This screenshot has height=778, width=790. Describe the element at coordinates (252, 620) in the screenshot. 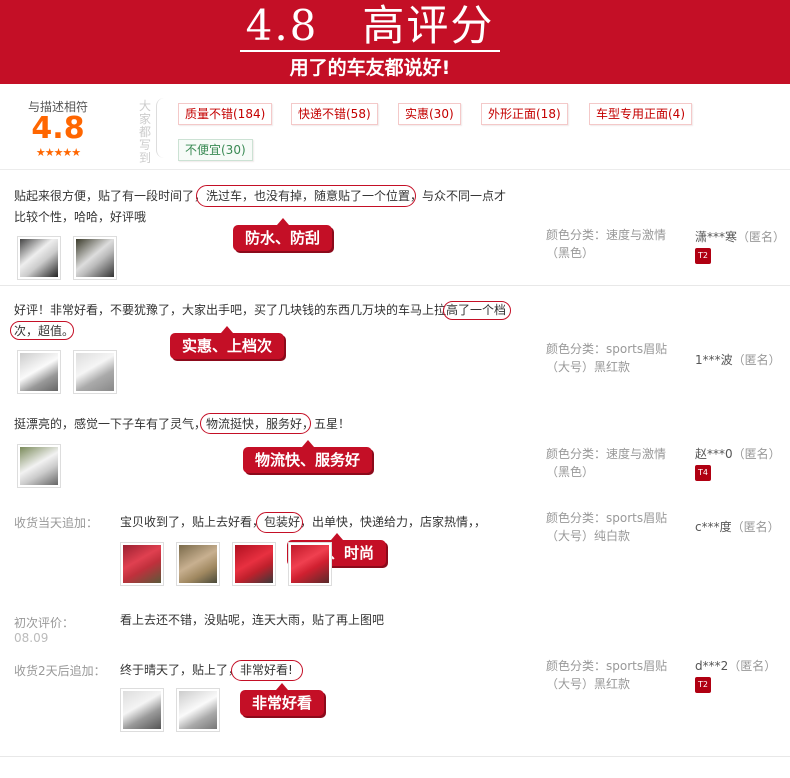

I see `initial-review-text: 看上去还不错，没贴呢，连天大雨，贴了再上图吧` at that location.